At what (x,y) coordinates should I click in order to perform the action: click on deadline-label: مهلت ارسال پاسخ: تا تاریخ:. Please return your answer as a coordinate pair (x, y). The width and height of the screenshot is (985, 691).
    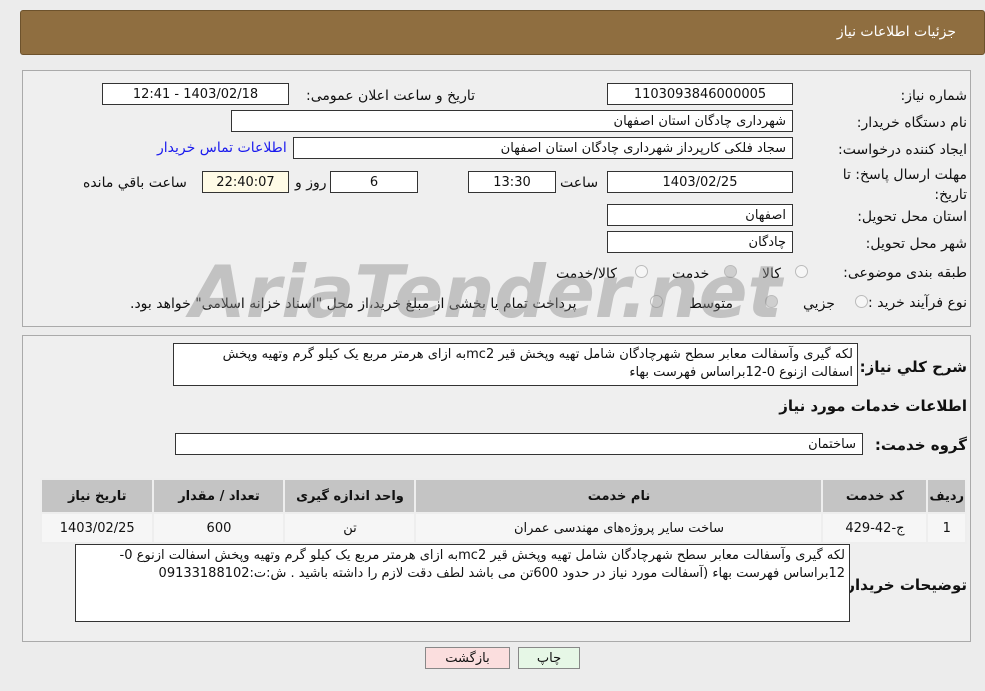
    Looking at the image, I should click on (904, 185).